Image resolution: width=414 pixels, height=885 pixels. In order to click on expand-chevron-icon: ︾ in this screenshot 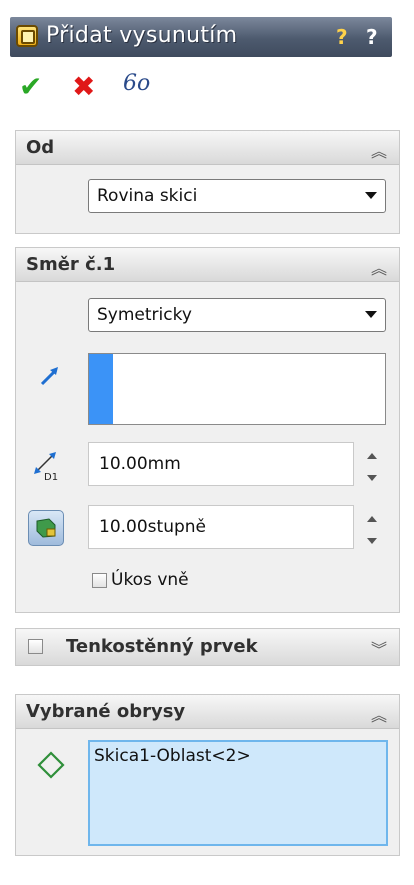, I will do `click(379, 648)`.